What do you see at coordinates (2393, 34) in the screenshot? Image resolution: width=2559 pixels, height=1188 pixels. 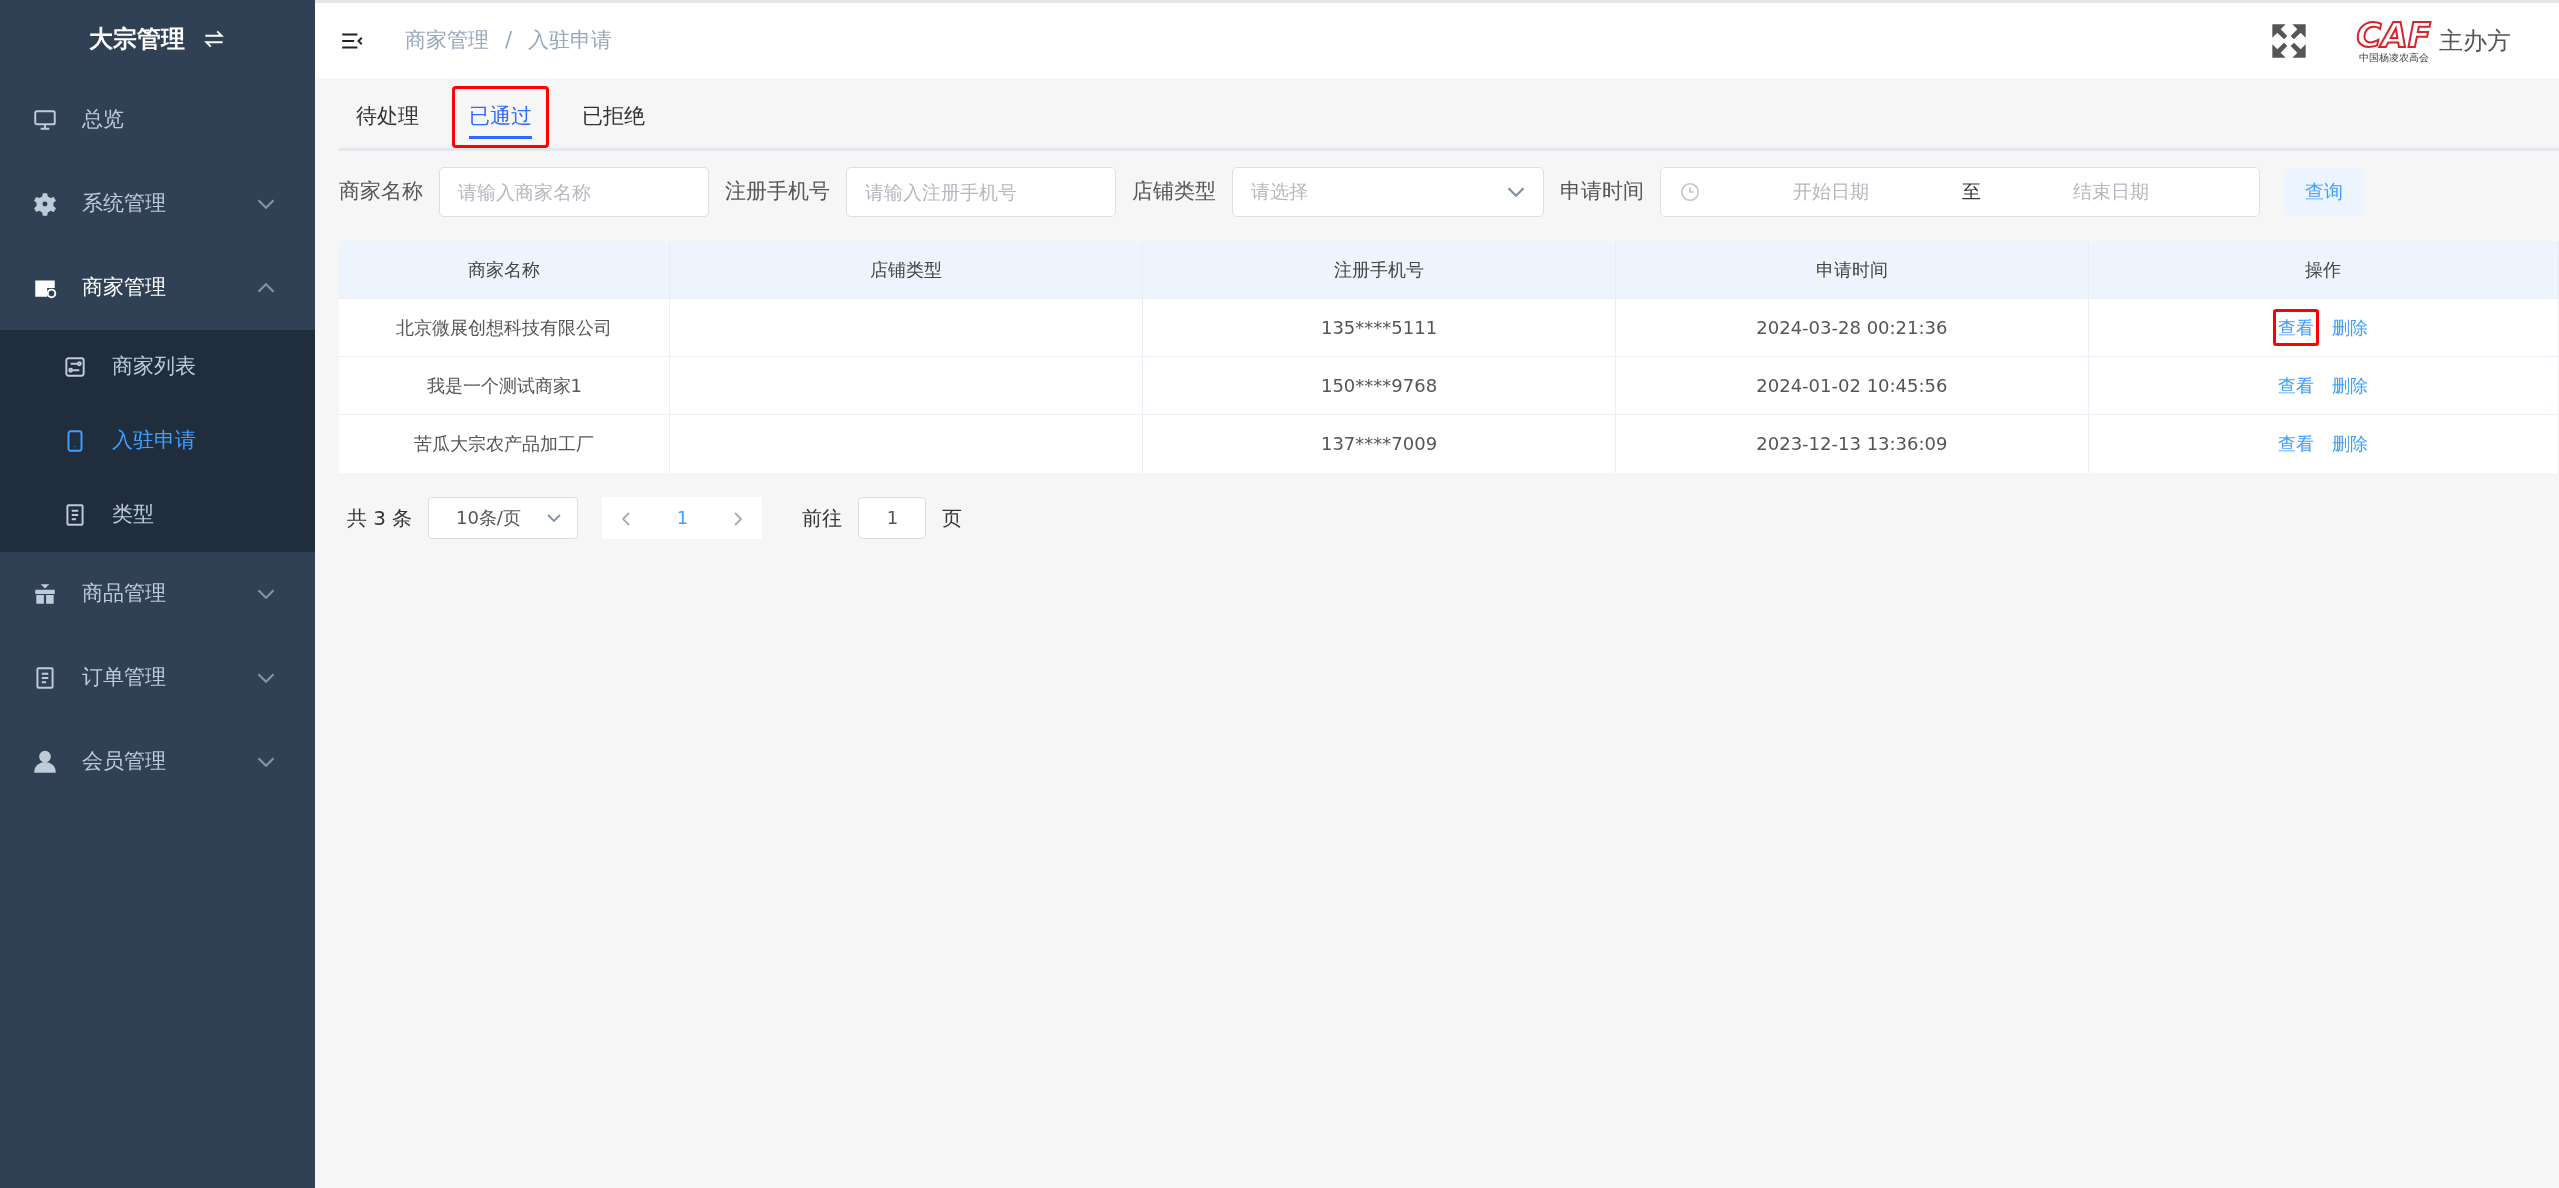 I see `logo-text: CAF` at bounding box center [2393, 34].